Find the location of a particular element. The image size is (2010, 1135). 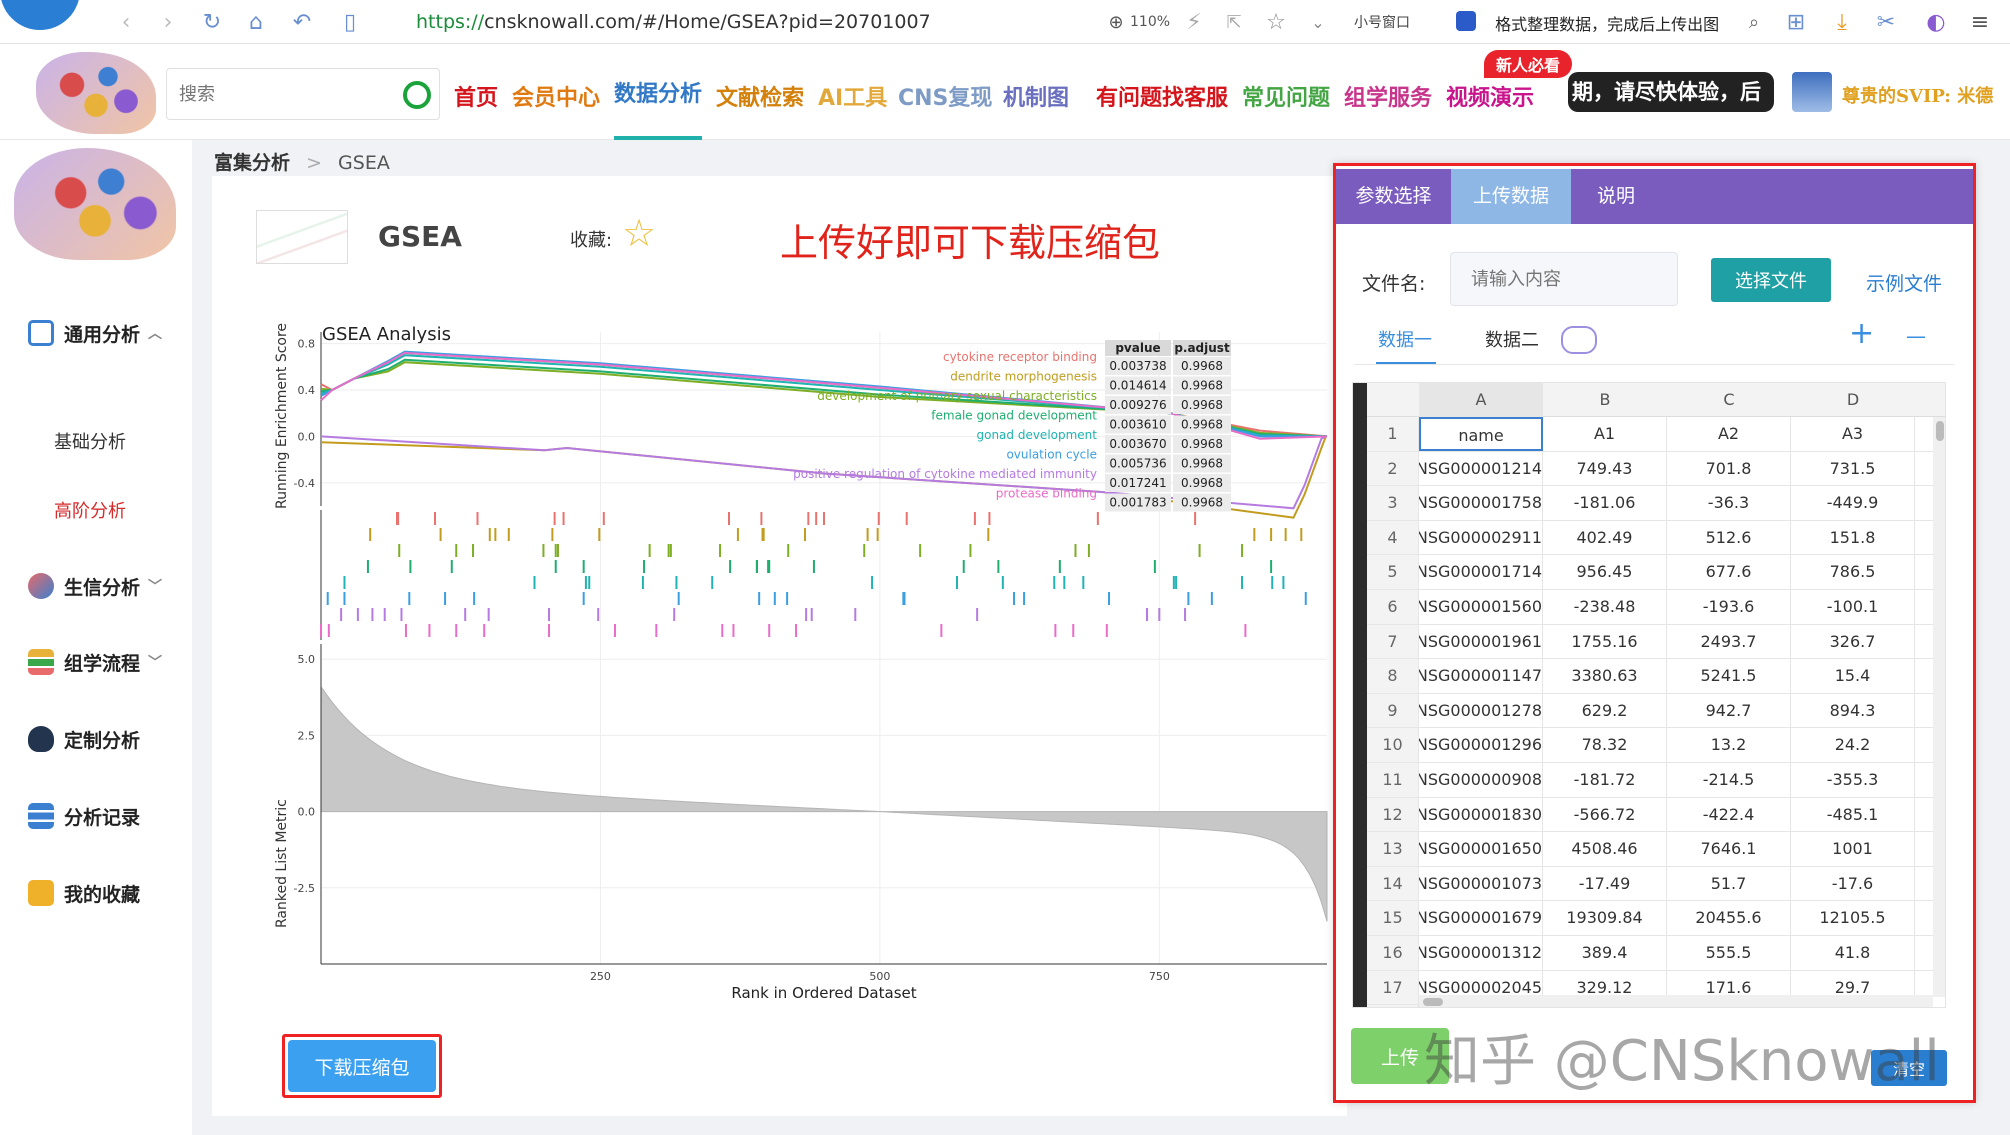

cell-name: NSG000001296 is located at coordinates (1481, 745).